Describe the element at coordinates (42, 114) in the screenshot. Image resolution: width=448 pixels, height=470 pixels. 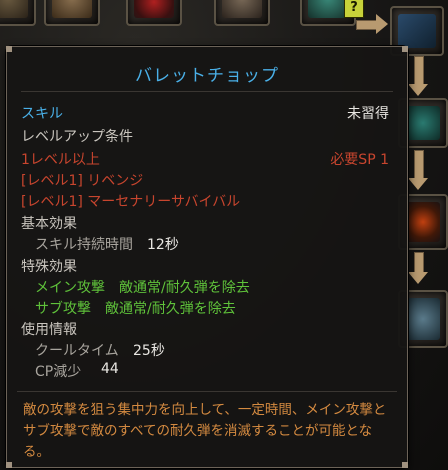
I see `skill-type-label: スキル` at that location.